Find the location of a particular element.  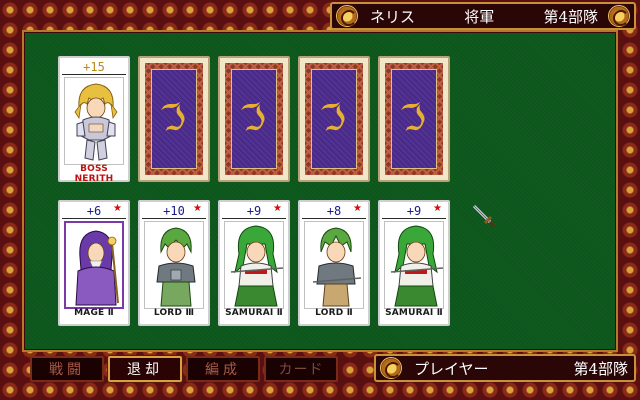

battle-button: 戦闘 is located at coordinates (67, 369).